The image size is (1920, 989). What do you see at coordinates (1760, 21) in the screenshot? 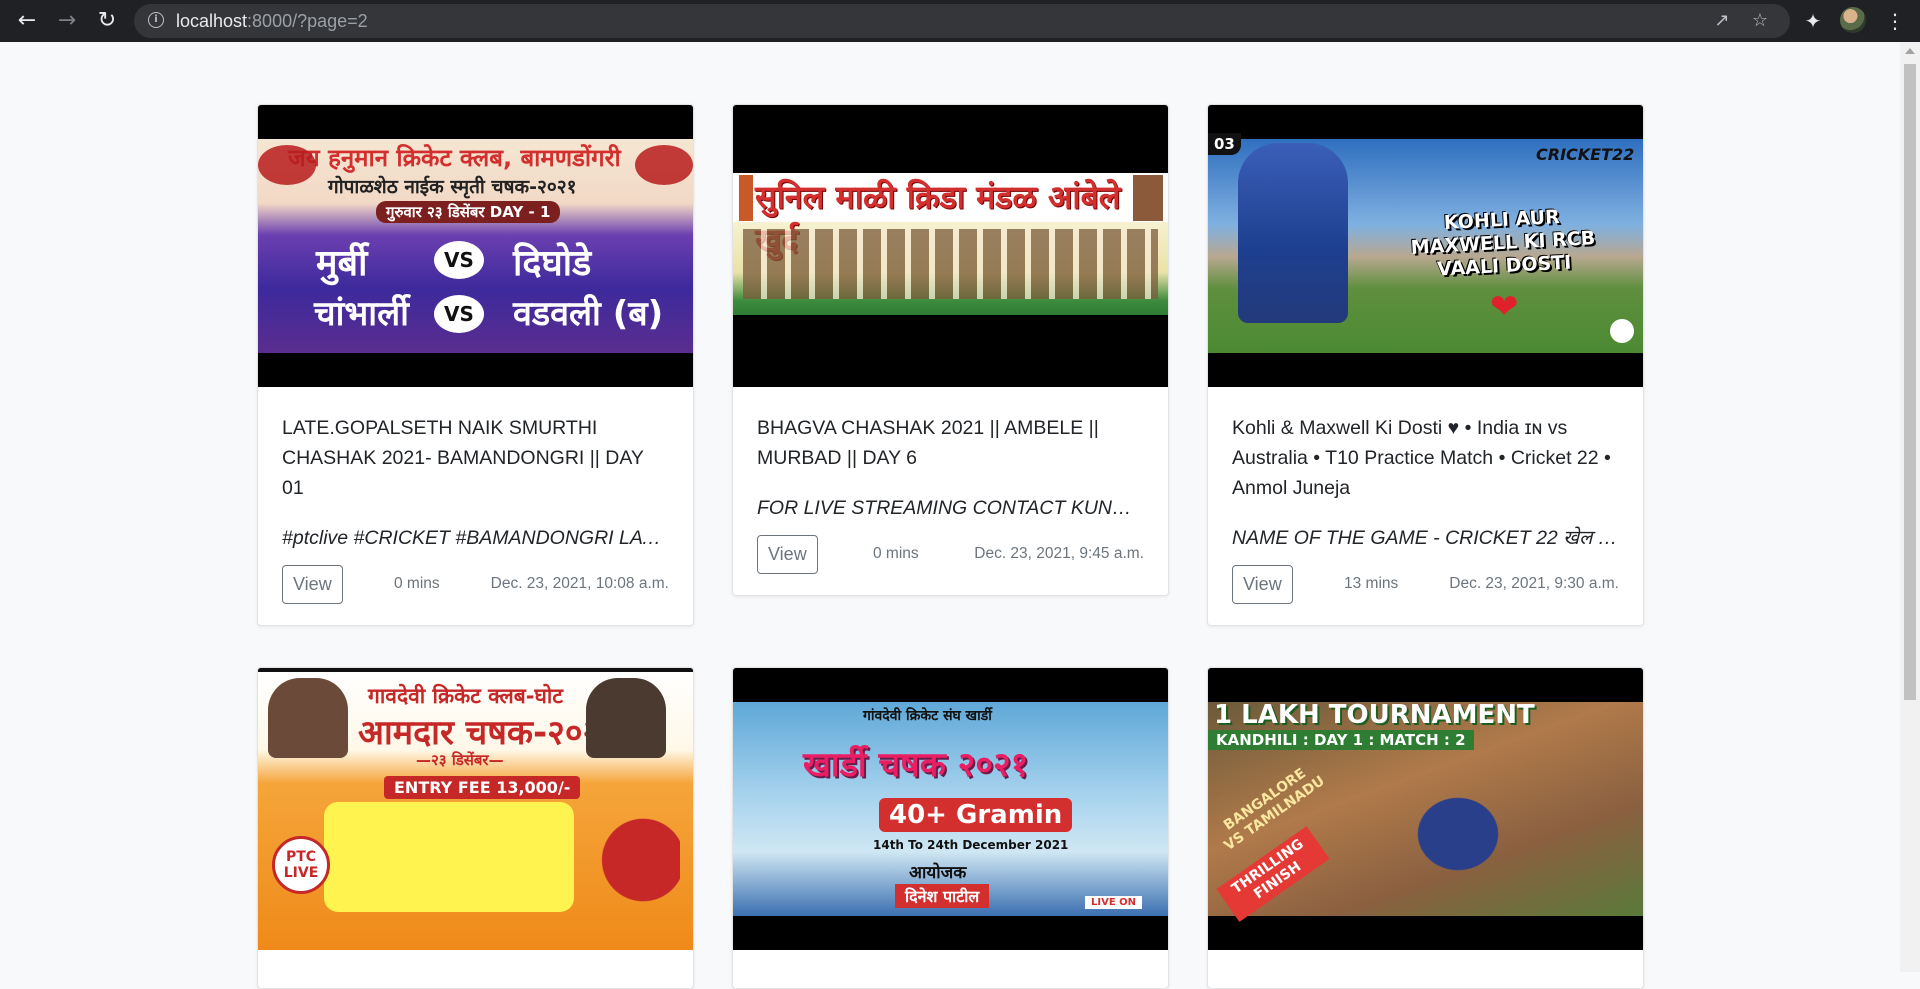
I see `bookmark-star-icon: ☆` at bounding box center [1760, 21].